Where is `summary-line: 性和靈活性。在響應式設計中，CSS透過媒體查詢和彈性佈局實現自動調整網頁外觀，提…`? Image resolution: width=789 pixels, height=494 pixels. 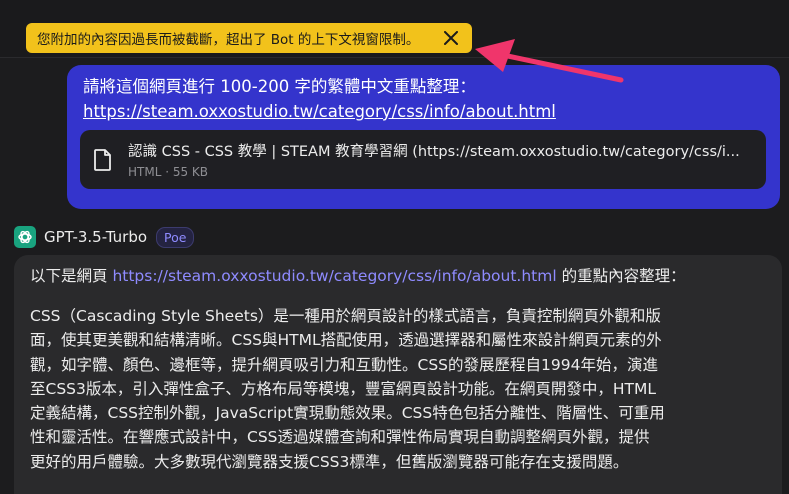
summary-line: 性和靈活性。在響應式設計中，CSS透過媒體查詢和彈性佈局實現自動調整網頁外觀，提… is located at coordinates (340, 437).